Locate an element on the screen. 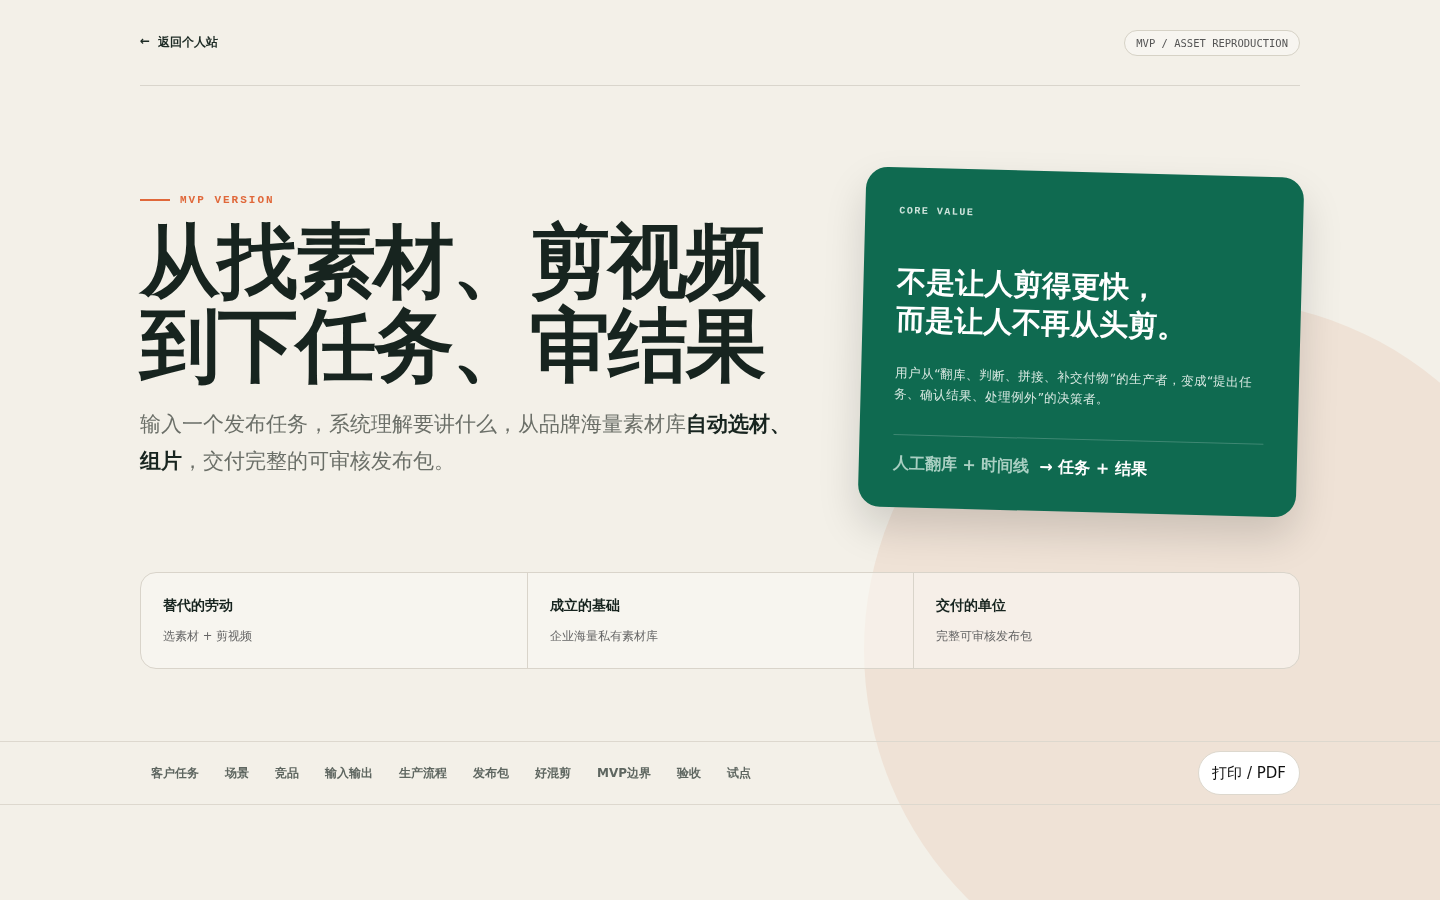 The width and height of the screenshot is (1440, 900). card-body: 用户从“翻库、判断、拼接、补交付物”的生产者，变成“提出任务、确认结果、处理例外”的决策者。 is located at coordinates (1074, 386).